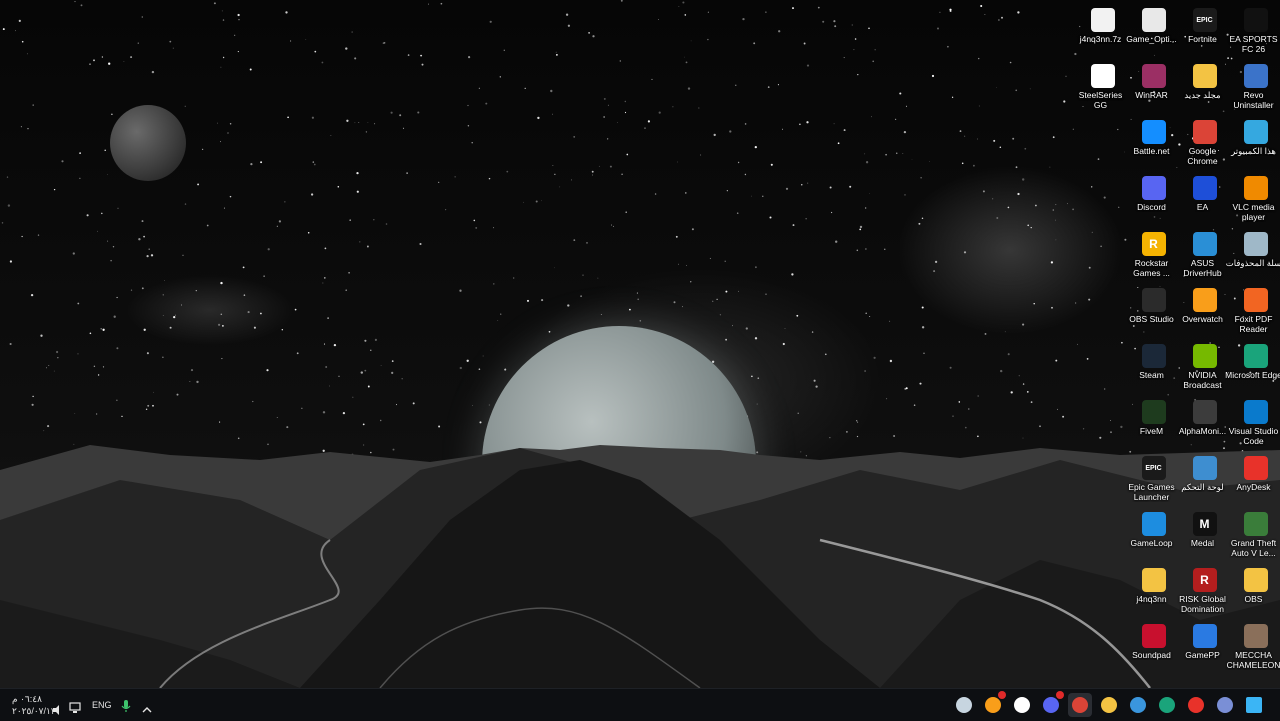 This screenshot has height=721, width=1280. Describe the element at coordinates (964, 705) in the screenshot. I see `taskbar-app-steam` at that location.